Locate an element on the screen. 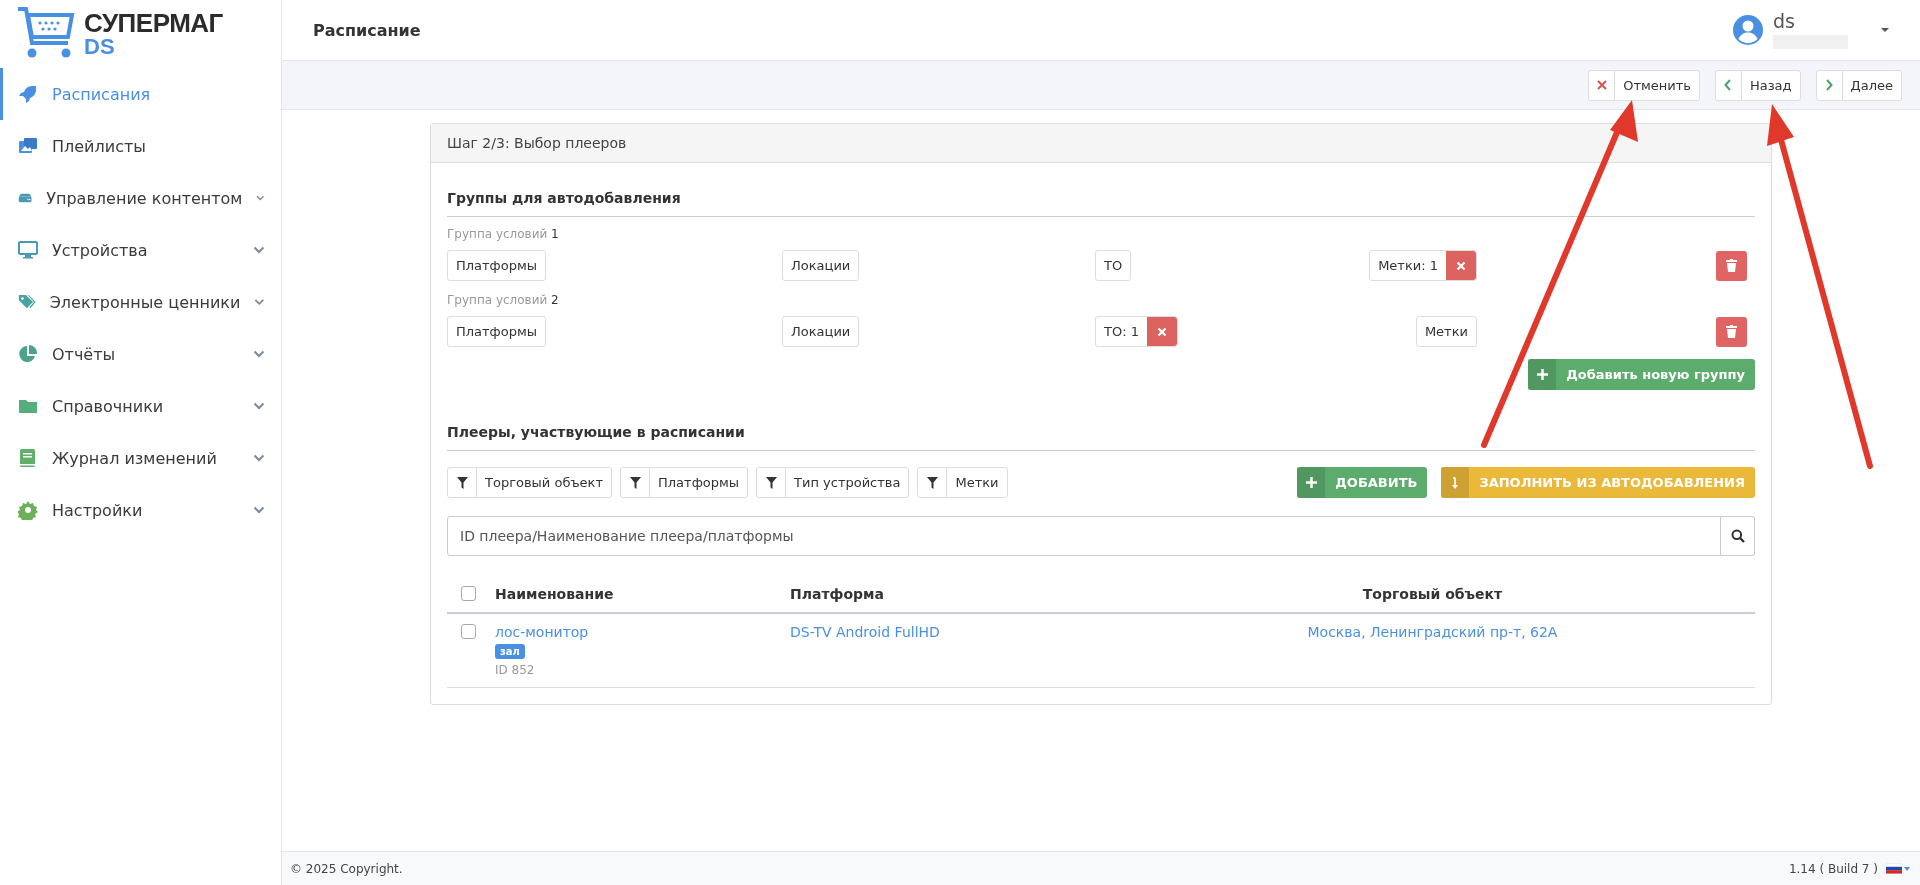  chevron-right-icon is located at coordinates (1829, 85).